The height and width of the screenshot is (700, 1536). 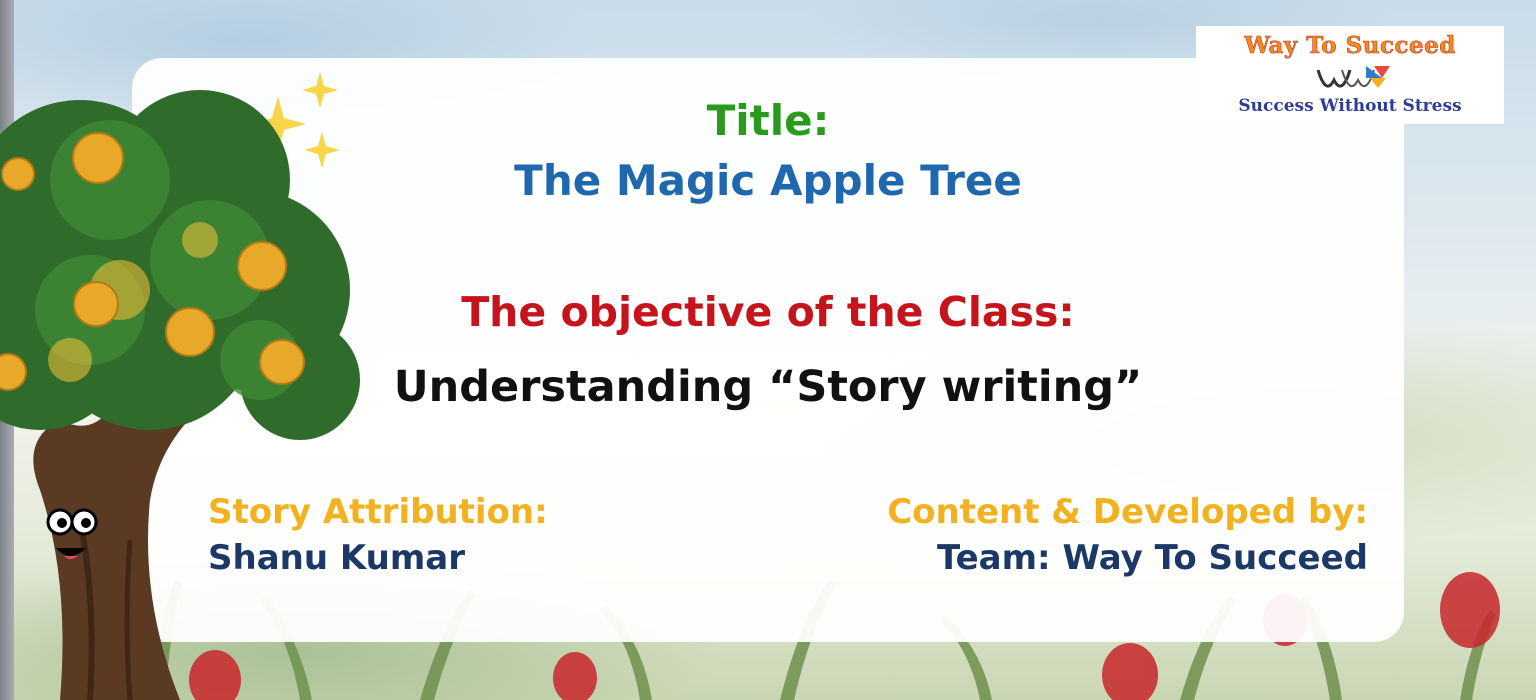 I want to click on way-to-succeed-logo: Way To Succeed Success Without Stress, so click(x=1350, y=75).